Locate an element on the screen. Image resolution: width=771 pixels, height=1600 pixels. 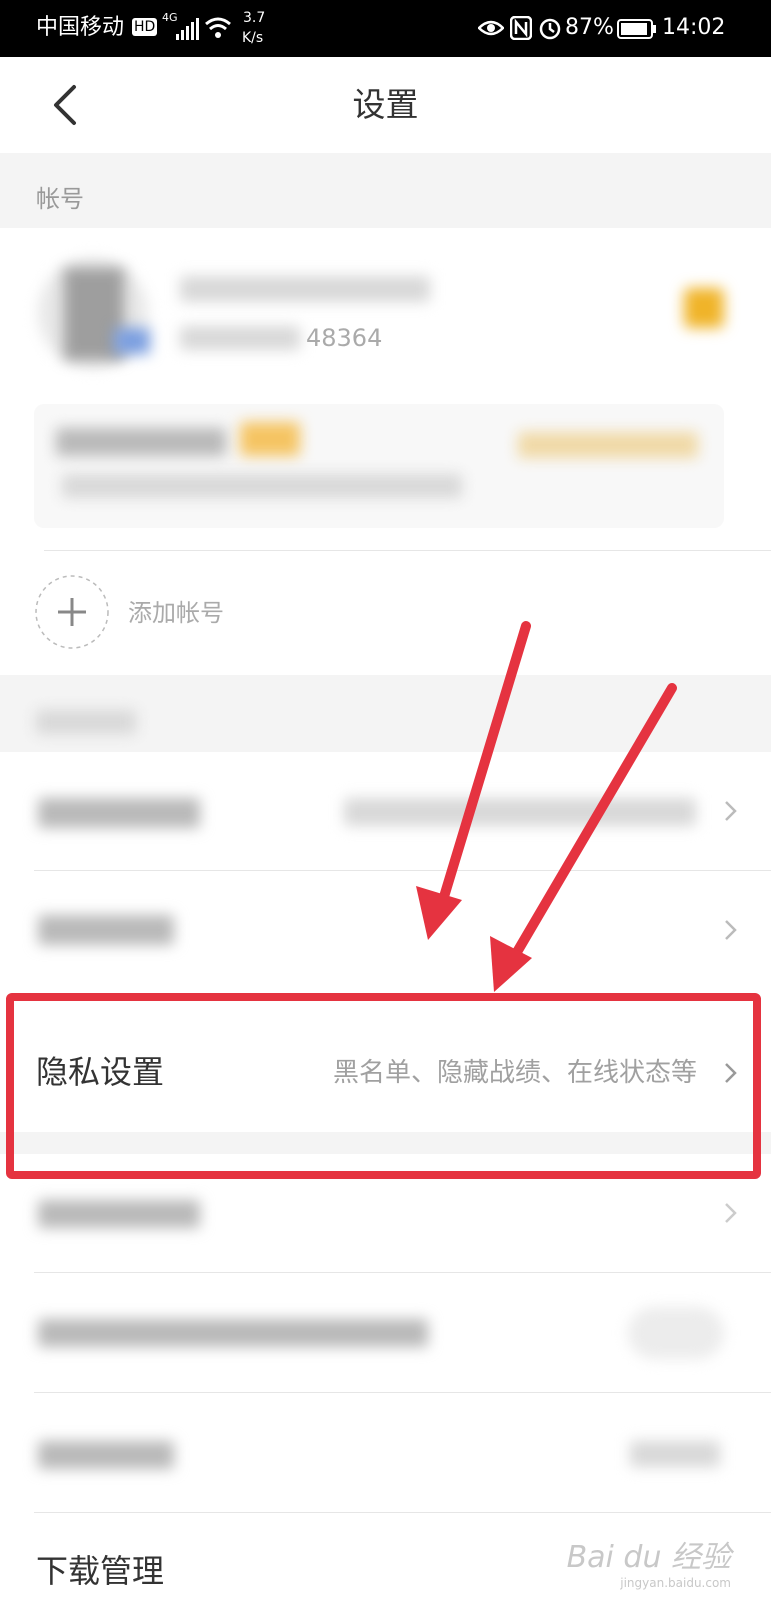
annotation-arrows is located at coordinates (546, 806).